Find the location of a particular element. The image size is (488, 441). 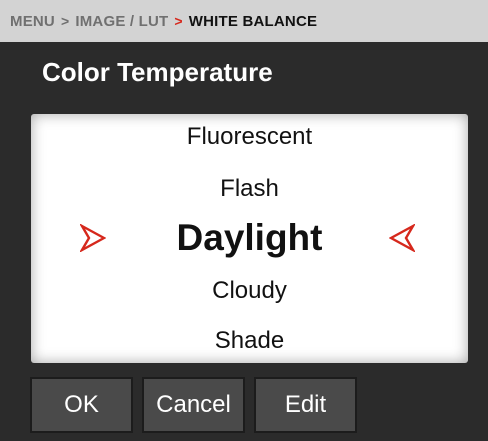

picker-option-flash: Flash is located at coordinates (249, 189).